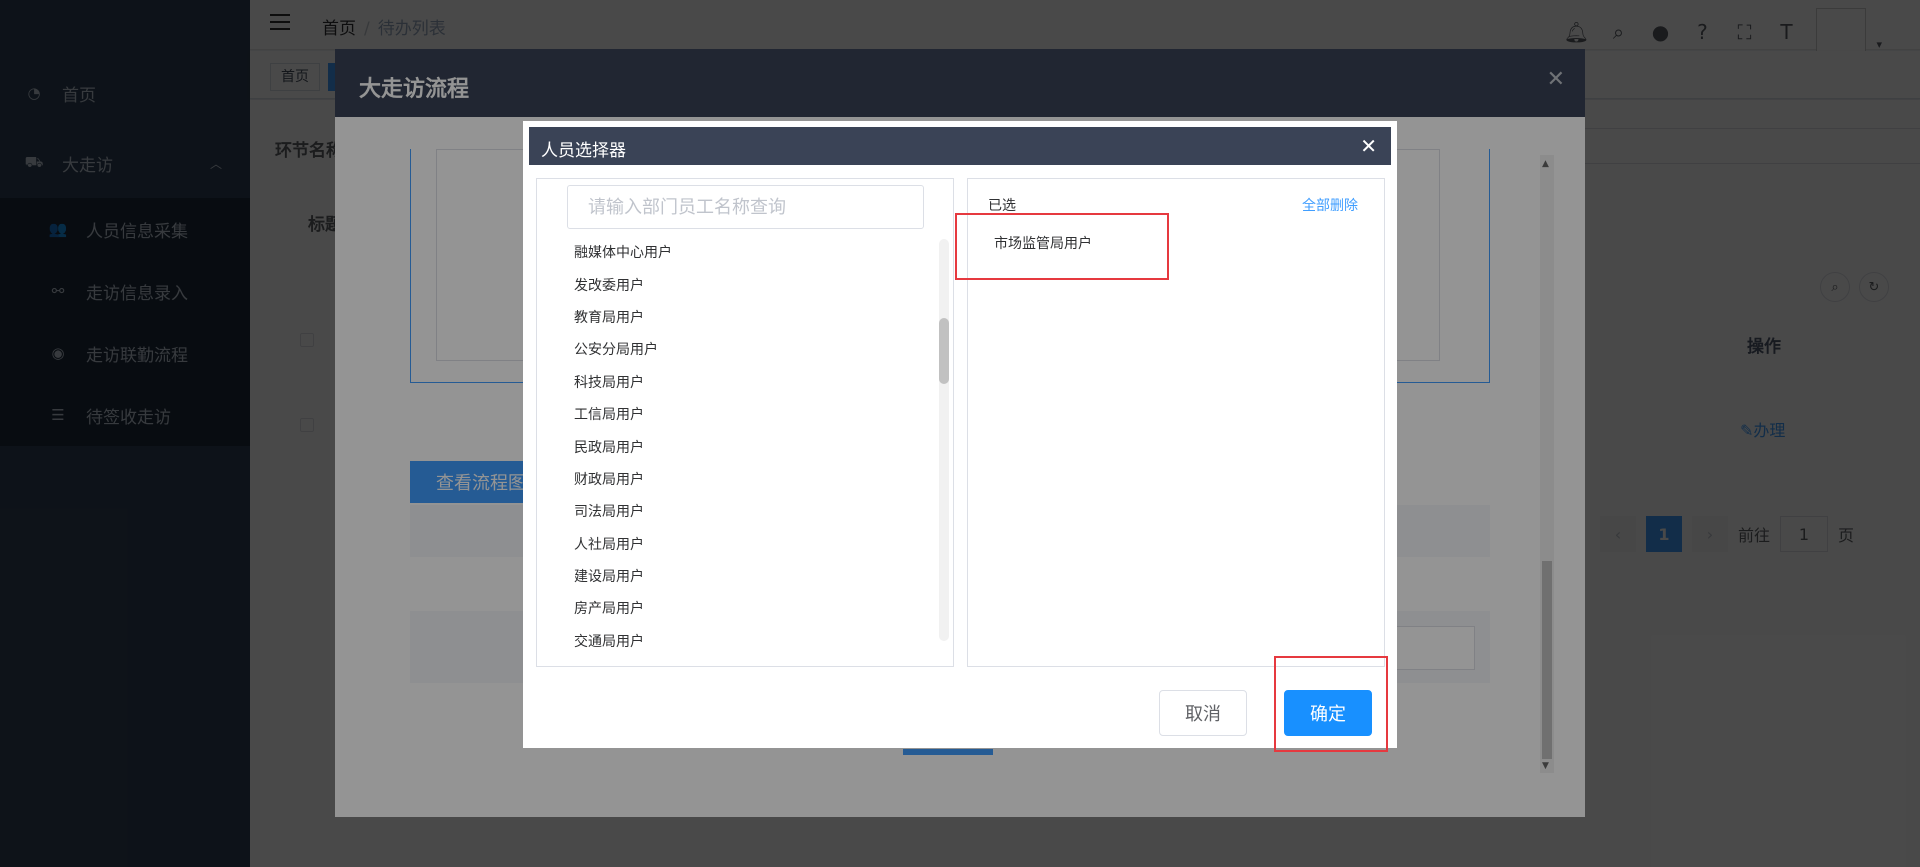 This screenshot has width=1920, height=867. I want to click on dialog-header: 人员选择器 ✕, so click(960, 146).